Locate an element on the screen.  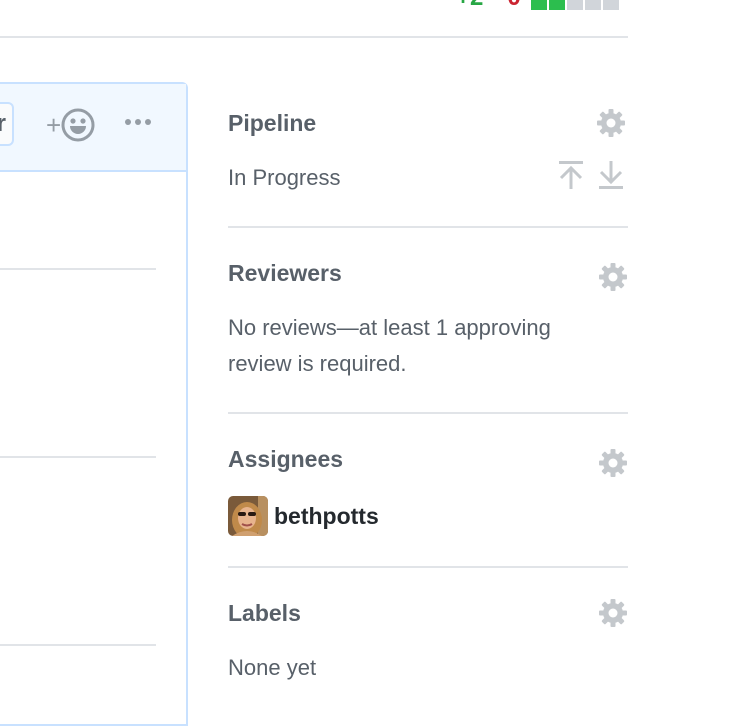
labels-title: Labels is located at coordinates (264, 613).